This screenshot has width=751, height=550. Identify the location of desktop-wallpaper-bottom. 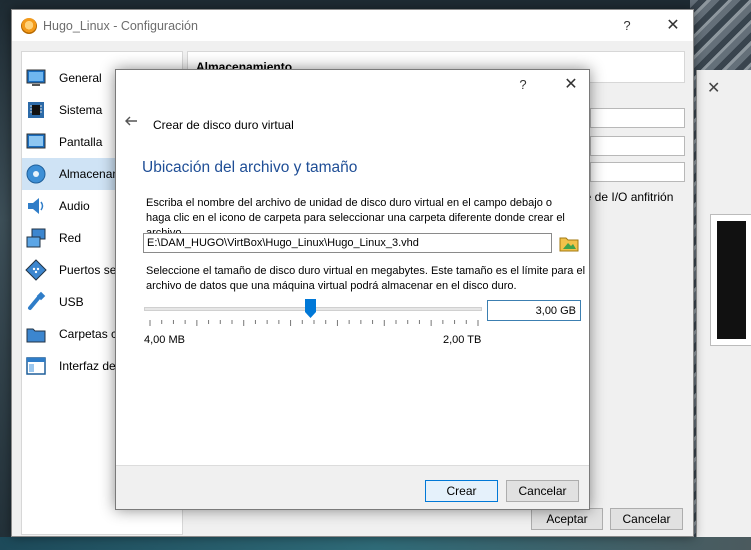
(375, 543).